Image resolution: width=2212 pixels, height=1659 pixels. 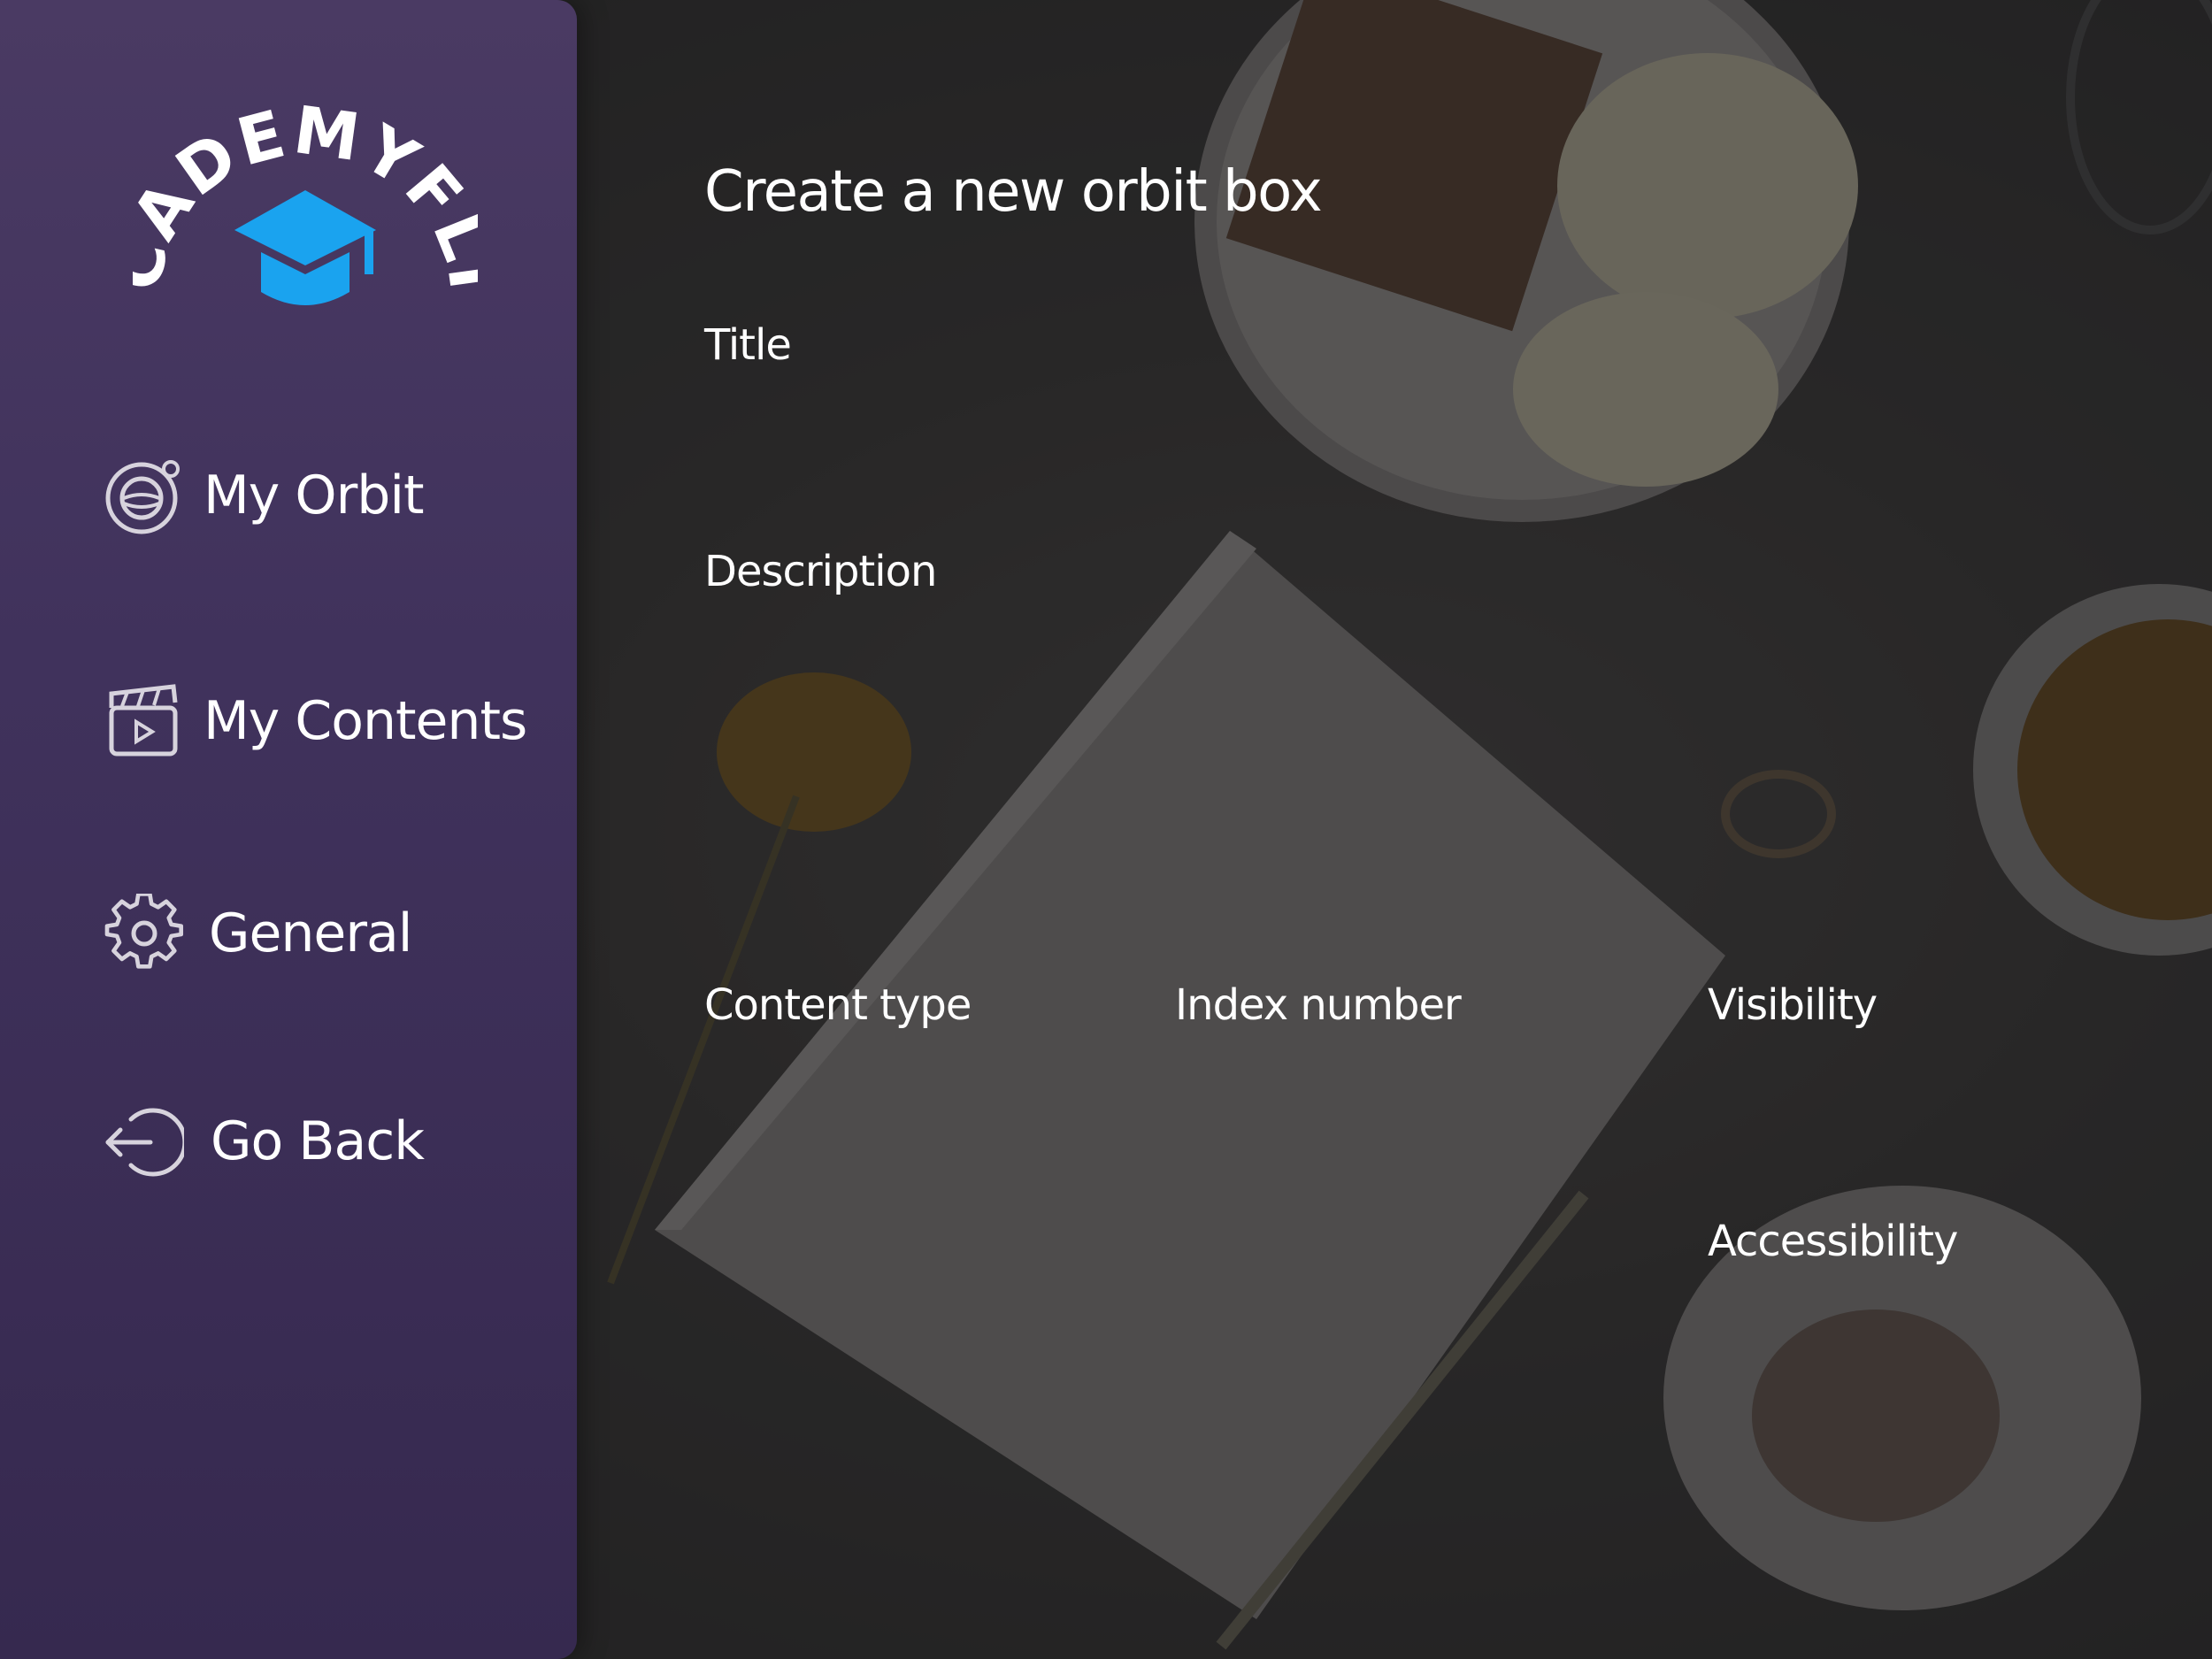 I want to click on title-label: Title, so click(x=748, y=345).